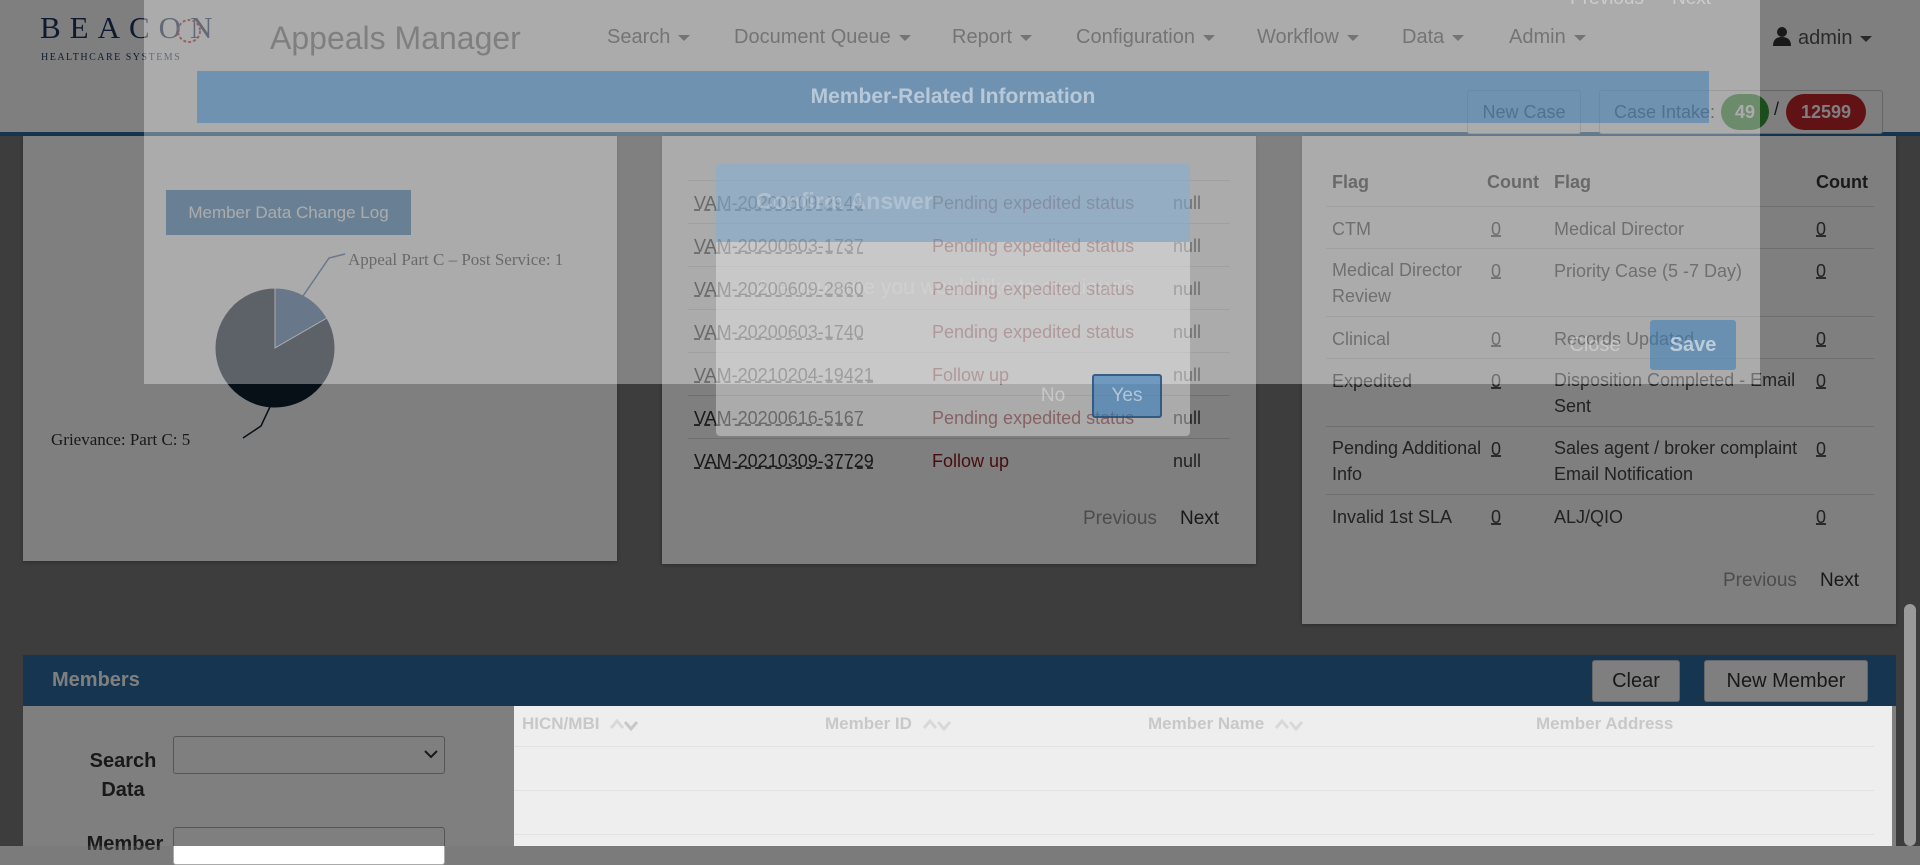 This screenshot has height=865, width=1920. I want to click on member-modal-save-button: Save, so click(1693, 345).